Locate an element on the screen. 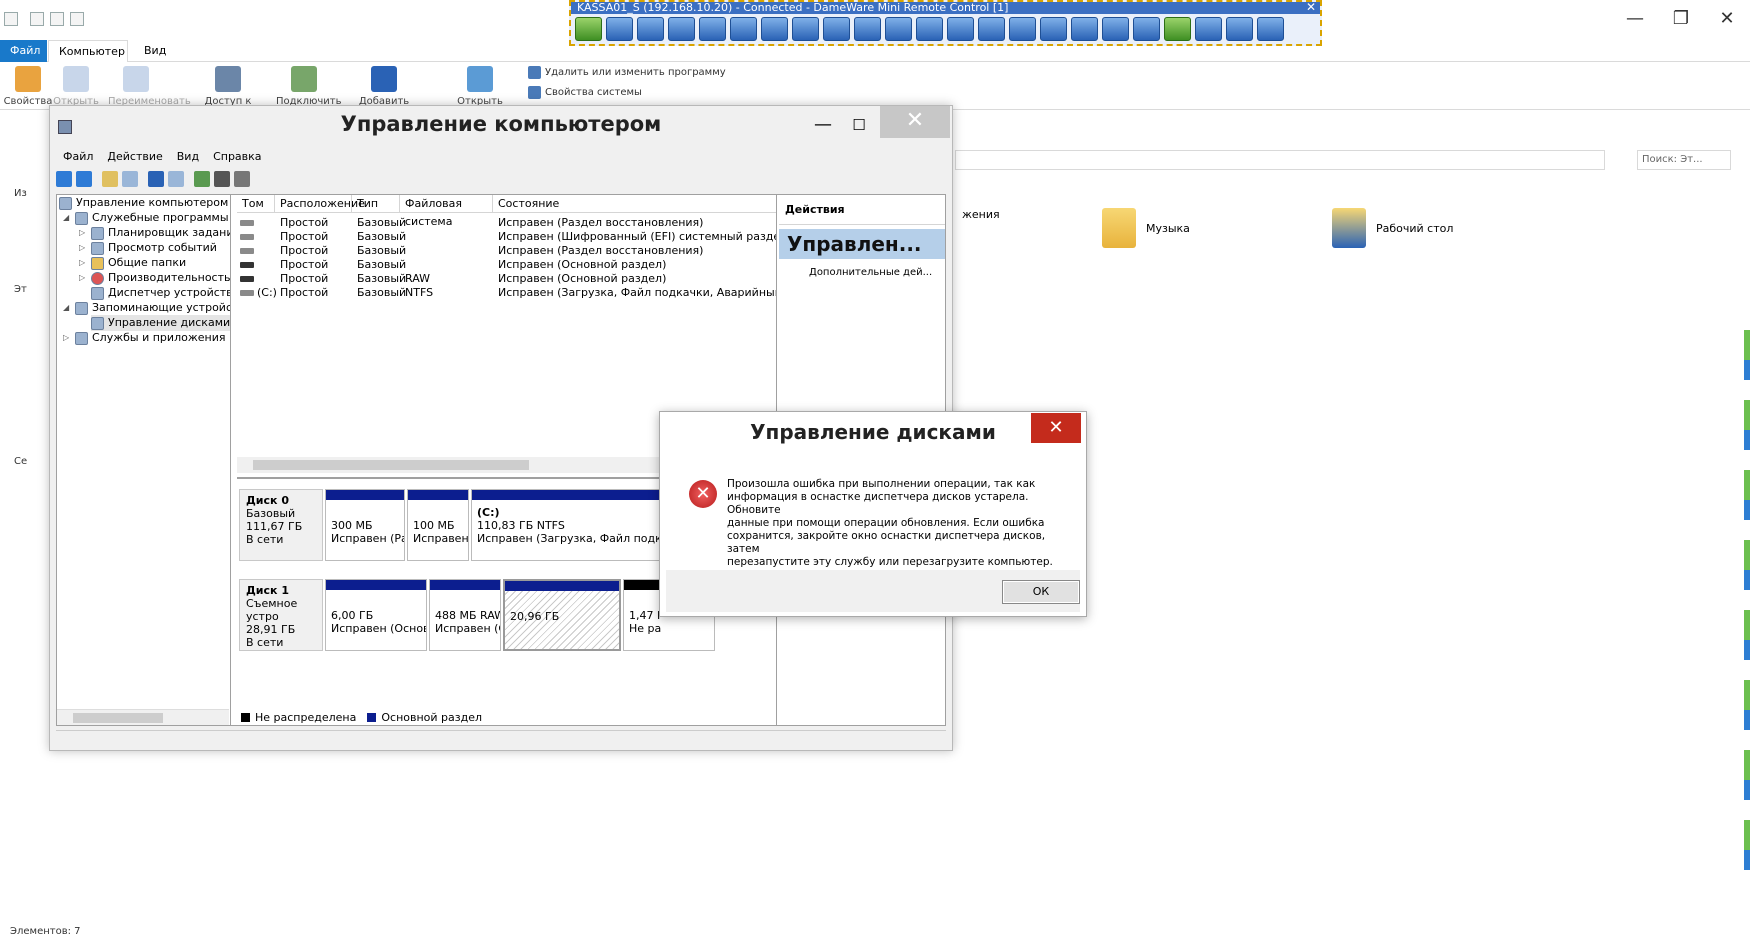 The image size is (1750, 944). refresh-icon is located at coordinates (202, 179).